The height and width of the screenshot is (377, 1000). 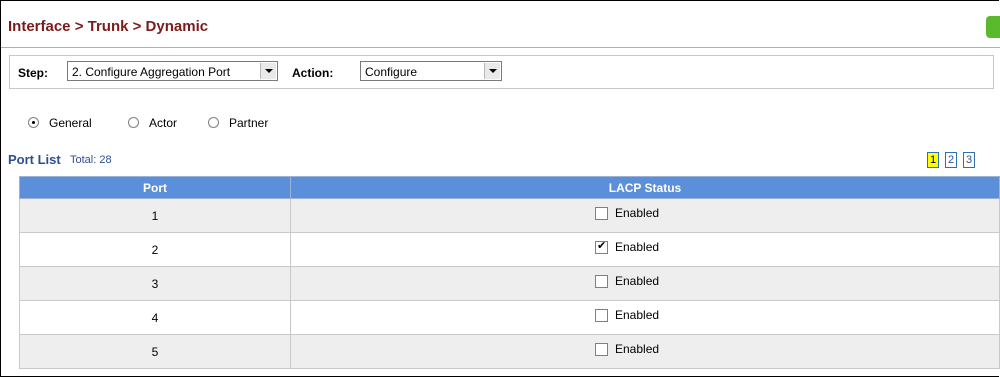 What do you see at coordinates (91, 160) in the screenshot?
I see `port-list-total: Total: 28` at bounding box center [91, 160].